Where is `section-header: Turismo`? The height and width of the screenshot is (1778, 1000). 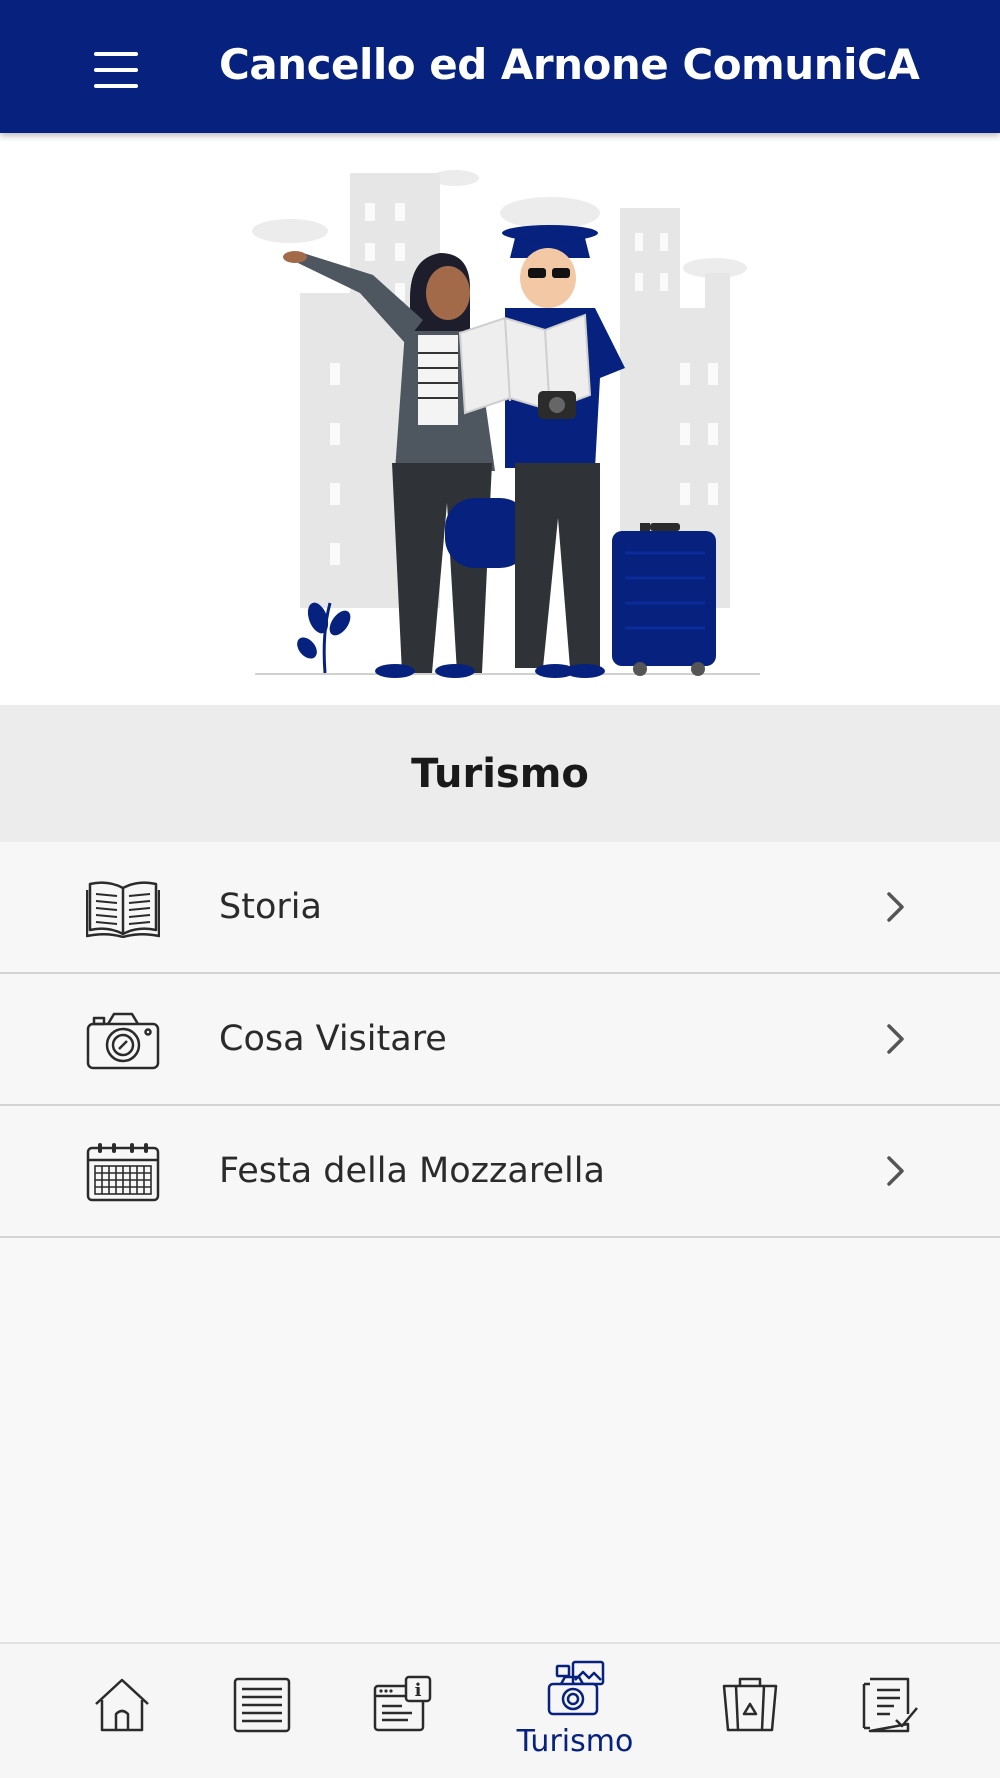
section-header: Turismo is located at coordinates (500, 773).